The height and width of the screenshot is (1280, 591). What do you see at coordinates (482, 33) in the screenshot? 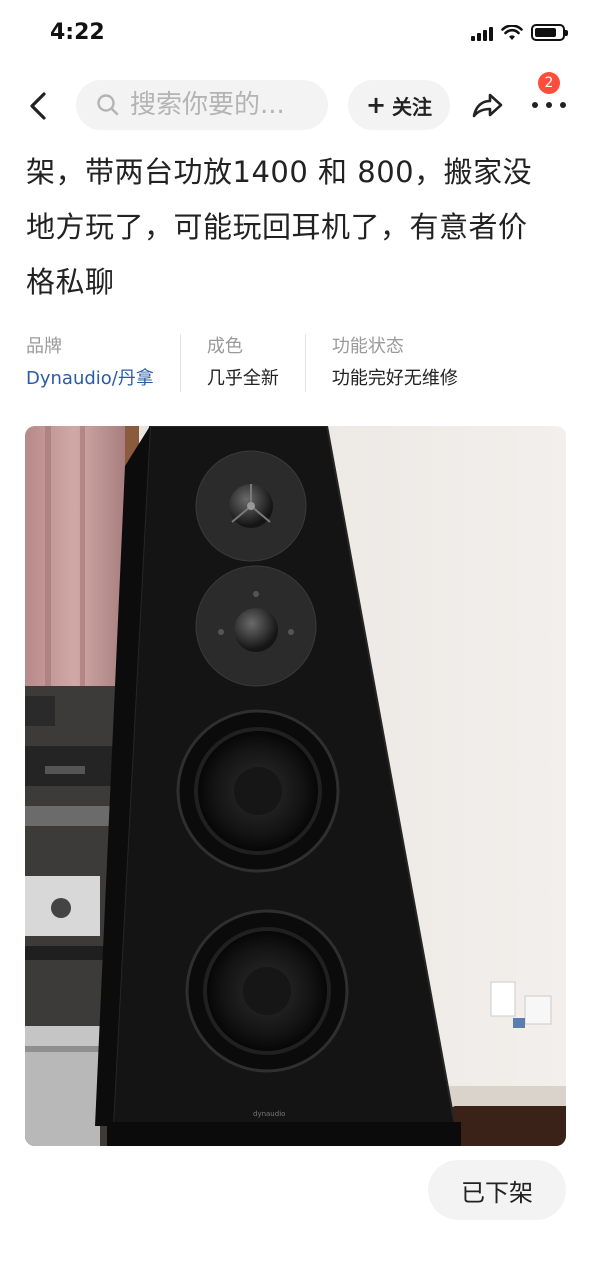
I see `signal-icon` at bounding box center [482, 33].